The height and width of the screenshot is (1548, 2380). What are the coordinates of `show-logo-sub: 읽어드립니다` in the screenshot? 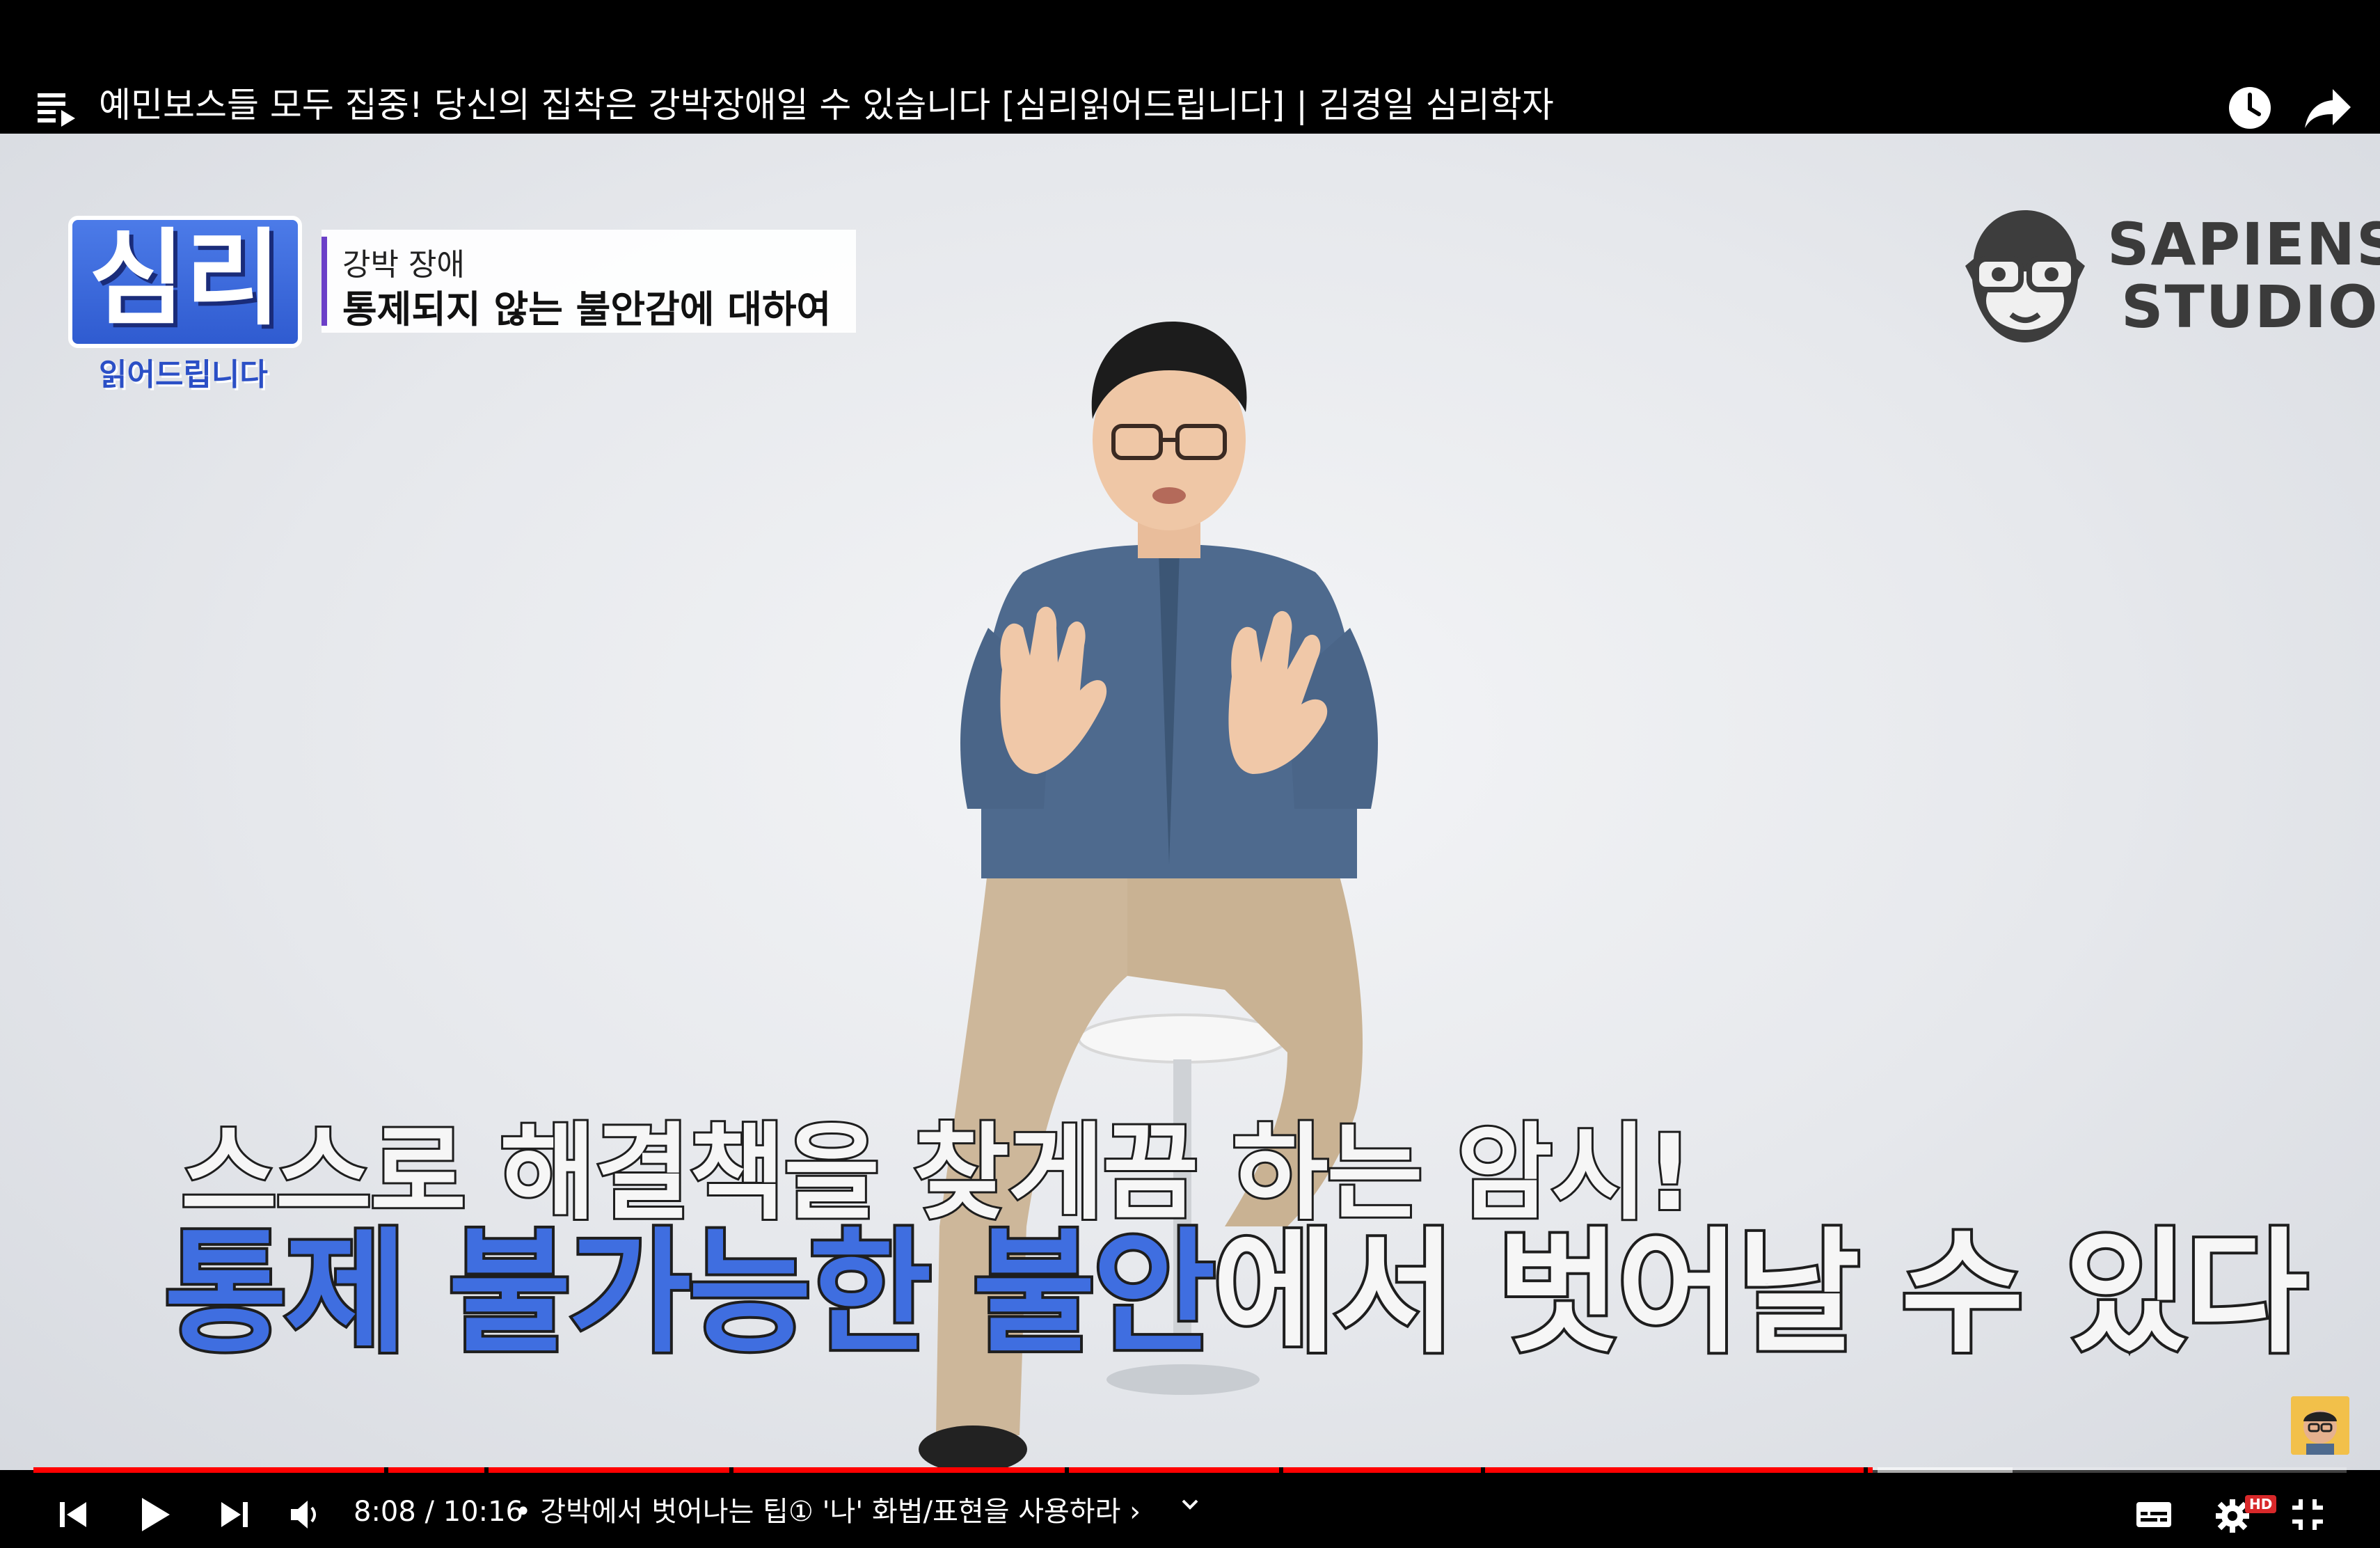 It's located at (183, 375).